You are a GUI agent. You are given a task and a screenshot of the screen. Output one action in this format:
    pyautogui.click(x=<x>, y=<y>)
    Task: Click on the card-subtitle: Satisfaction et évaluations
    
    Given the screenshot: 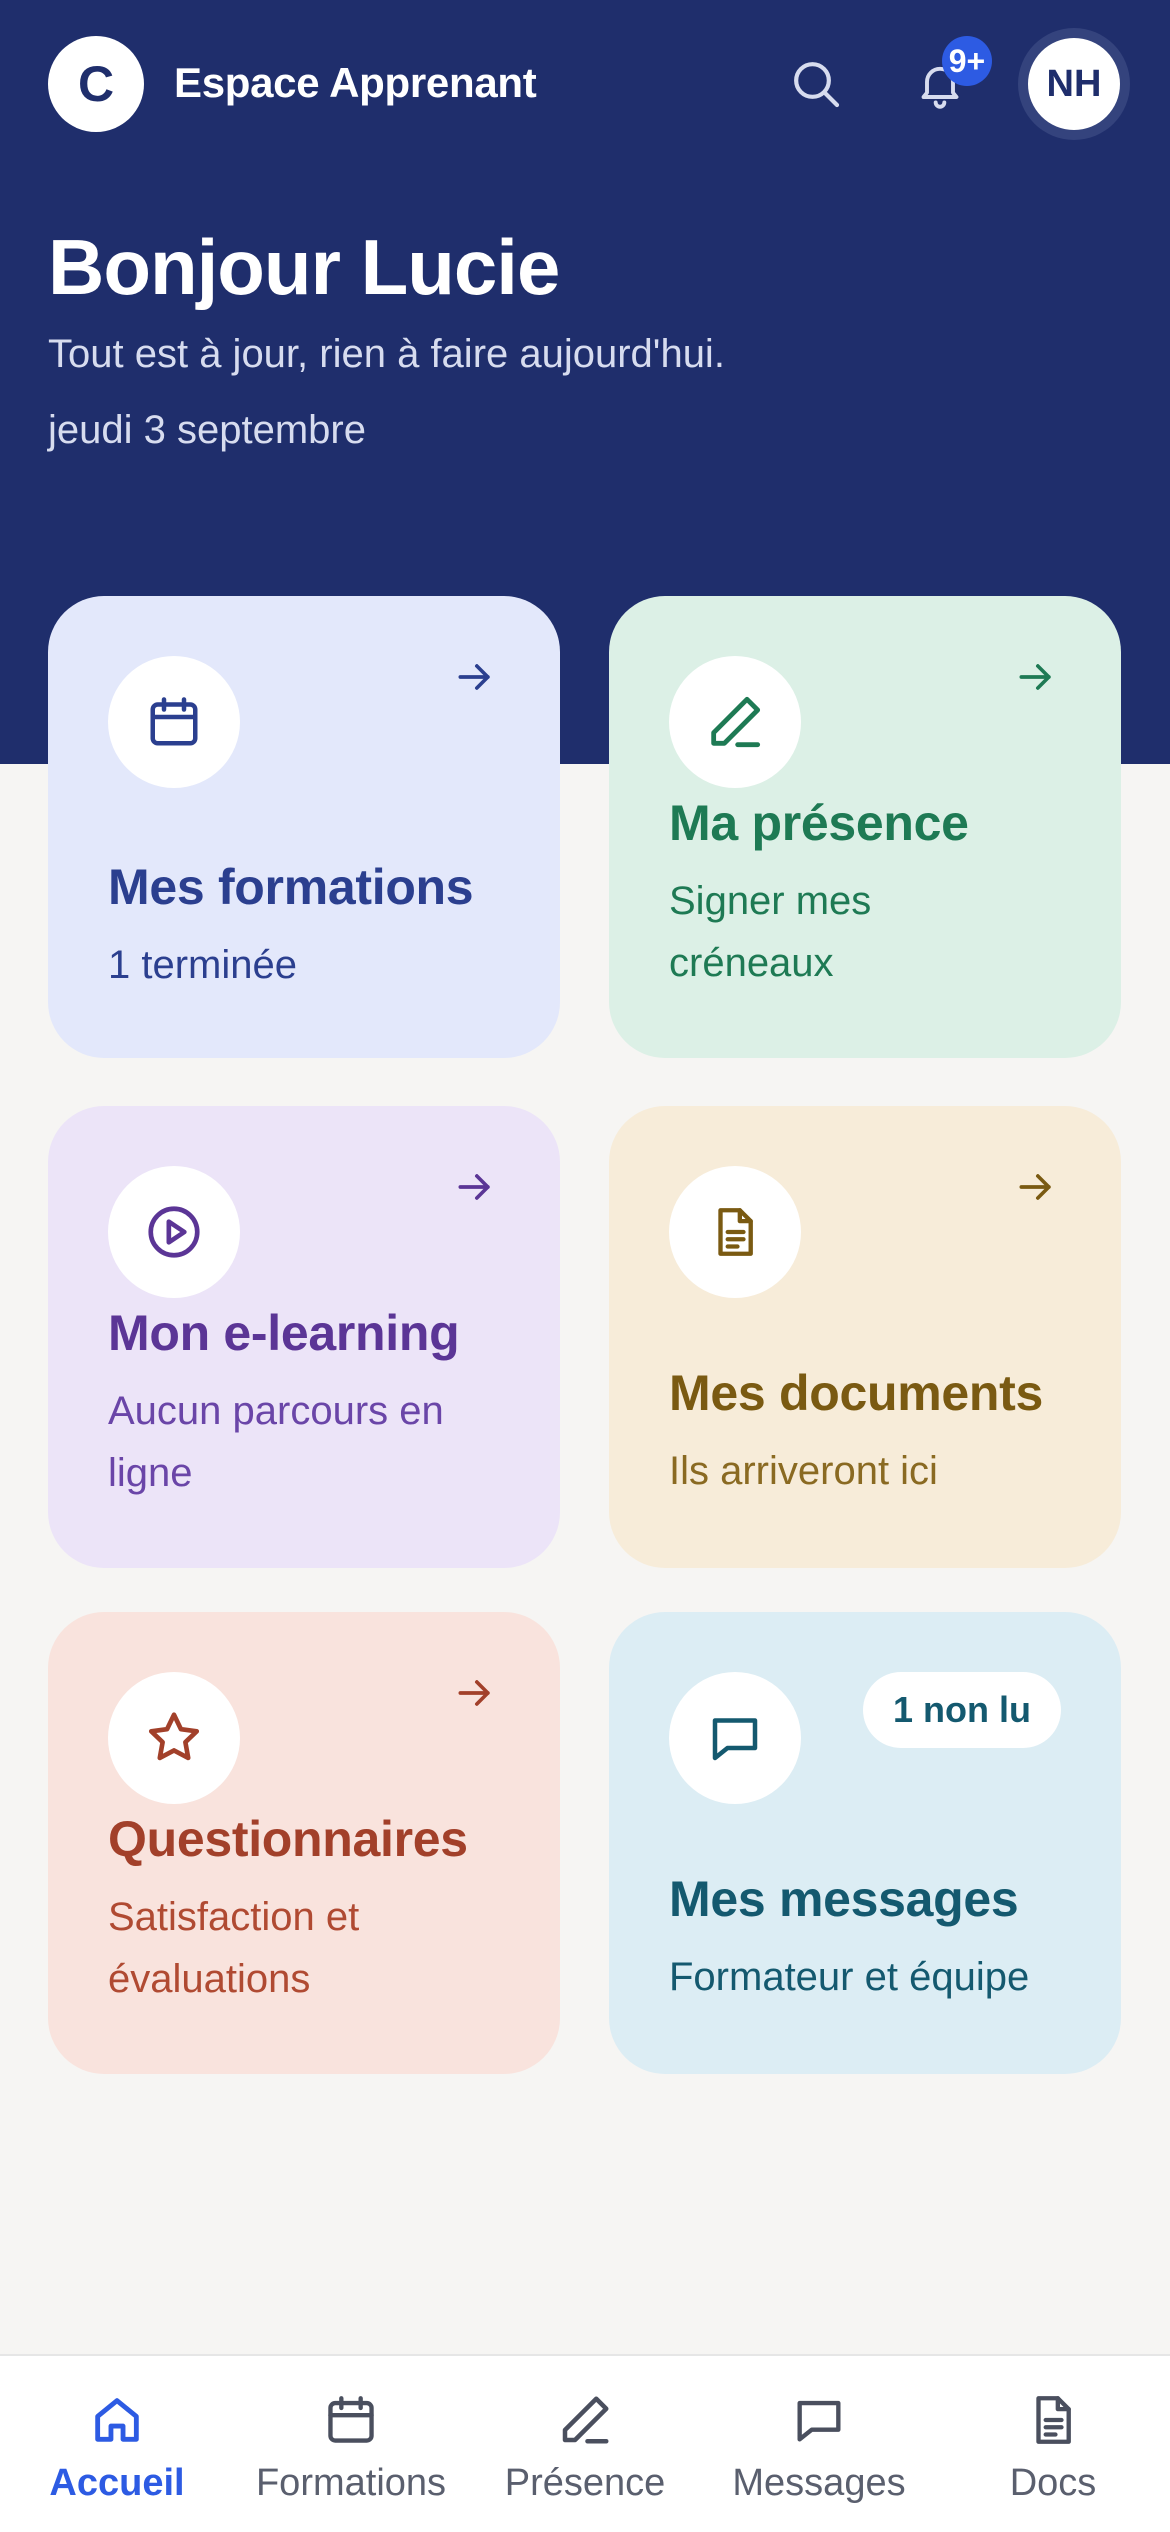 What is the action you would take?
    pyautogui.click(x=234, y=1948)
    